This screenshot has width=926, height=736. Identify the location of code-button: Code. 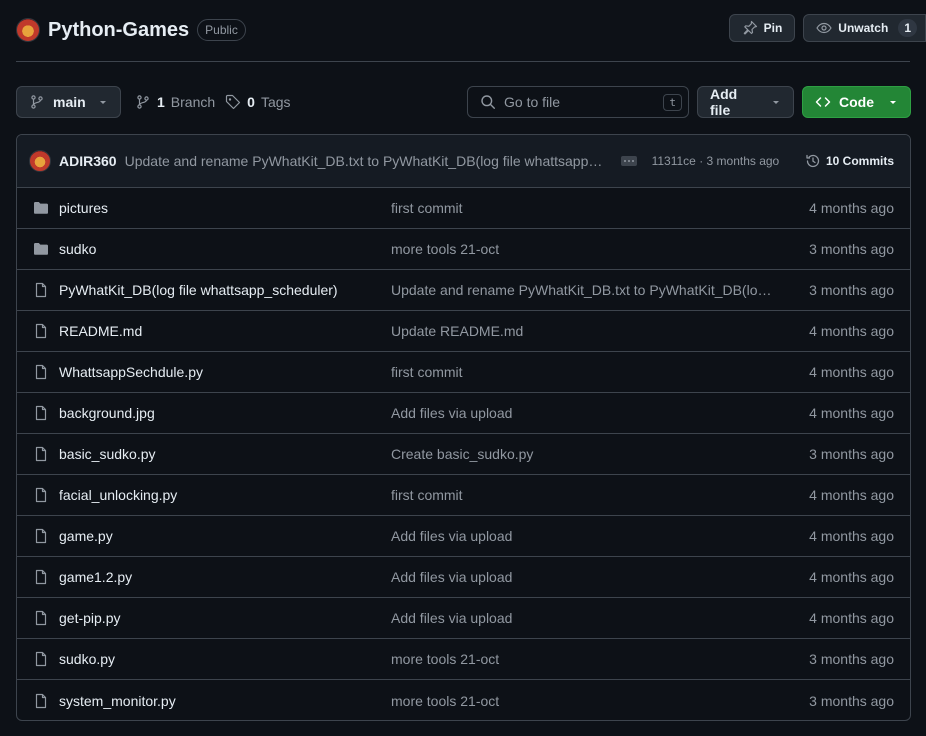
(856, 102).